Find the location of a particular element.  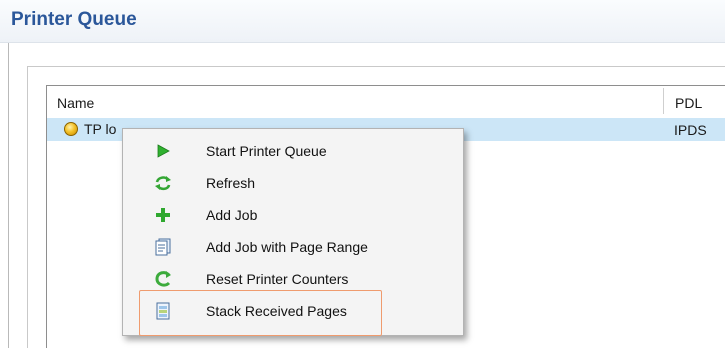

column-header-name: Name is located at coordinates (75, 103).